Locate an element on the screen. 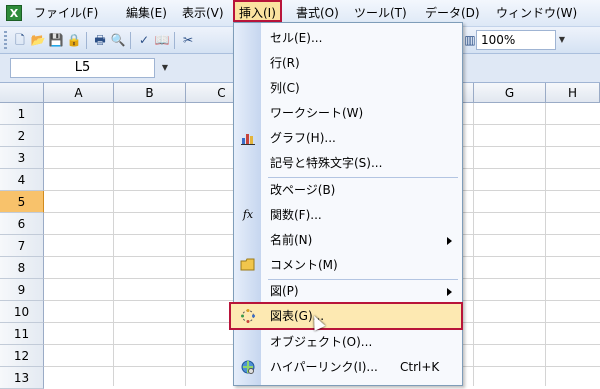  menu-item-page-break: 改ページ(B) is located at coordinates (348, 190).